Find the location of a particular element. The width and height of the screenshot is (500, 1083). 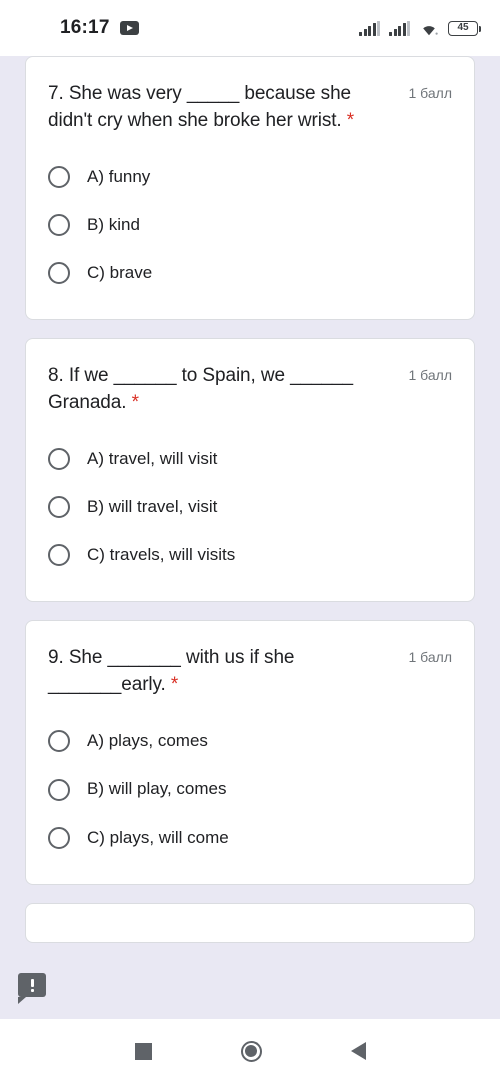

comment-alert-icon is located at coordinates (32, 988).